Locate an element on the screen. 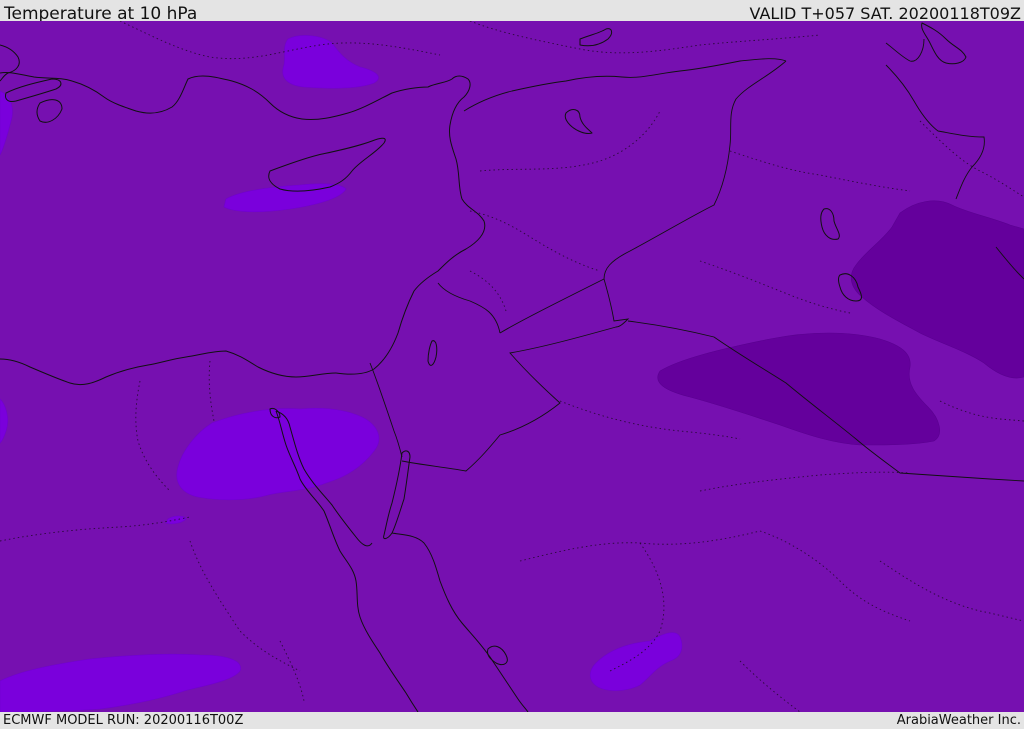  model-run-label: ECMWF MODEL RUN: 20200116T00Z is located at coordinates (123, 720).